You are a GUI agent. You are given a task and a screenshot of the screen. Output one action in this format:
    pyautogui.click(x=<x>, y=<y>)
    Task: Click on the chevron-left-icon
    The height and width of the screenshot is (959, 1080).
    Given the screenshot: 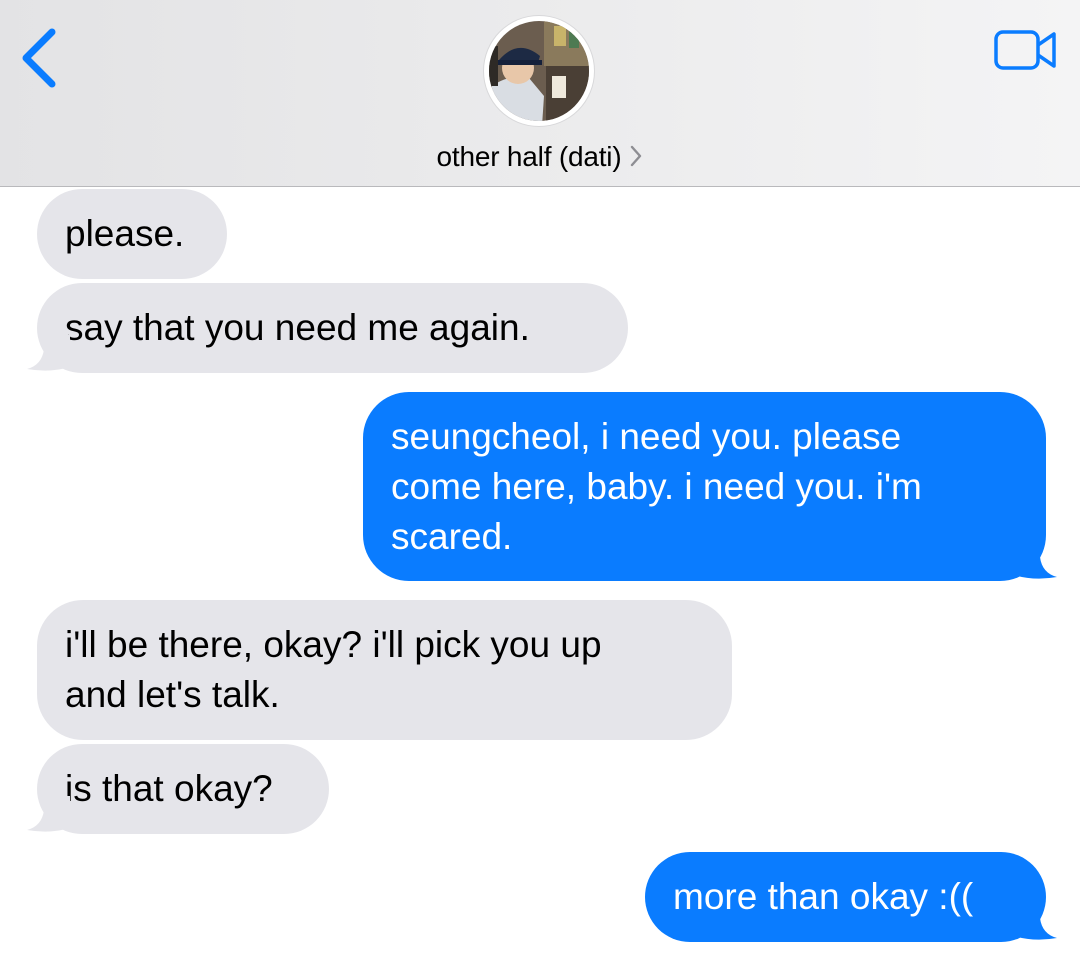 What is the action you would take?
    pyautogui.click(x=39, y=58)
    